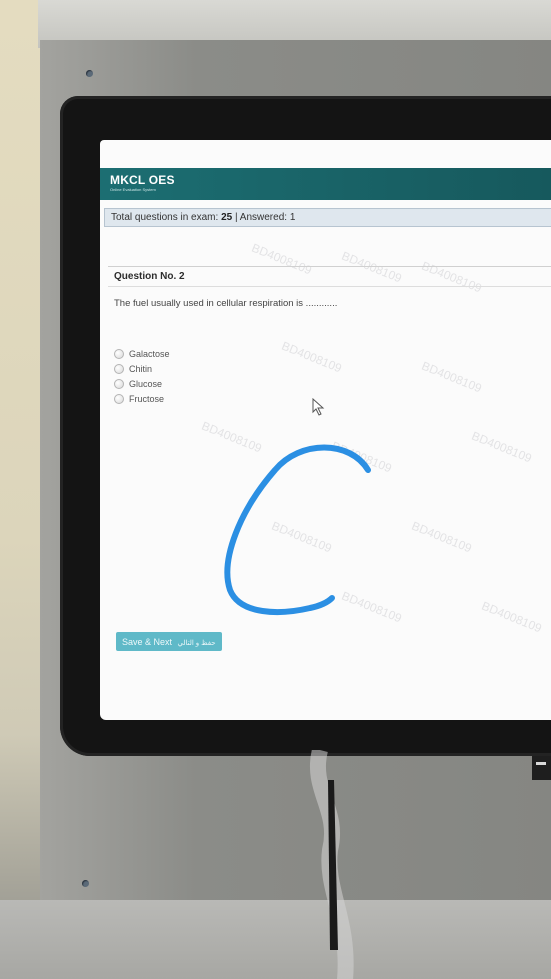 This screenshot has width=551, height=979. What do you see at coordinates (297, 529) in the screenshot?
I see `handwritten-c-annotation-icon` at bounding box center [297, 529].